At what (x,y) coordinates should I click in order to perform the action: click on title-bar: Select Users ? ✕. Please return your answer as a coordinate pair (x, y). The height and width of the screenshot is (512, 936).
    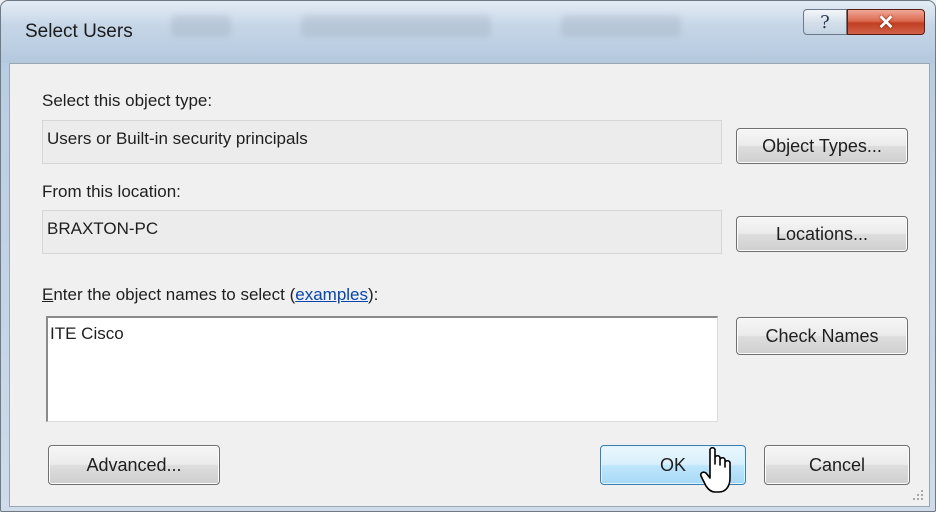
    Looking at the image, I should click on (468, 32).